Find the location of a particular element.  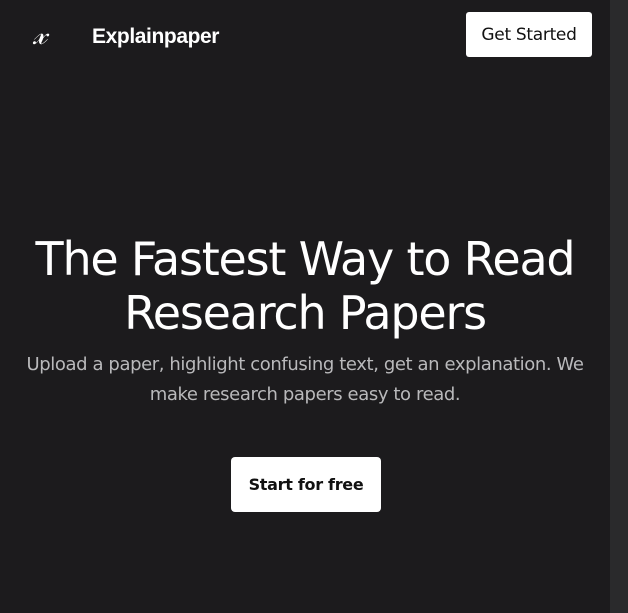

vertical-scrollbar is located at coordinates (619, 306).